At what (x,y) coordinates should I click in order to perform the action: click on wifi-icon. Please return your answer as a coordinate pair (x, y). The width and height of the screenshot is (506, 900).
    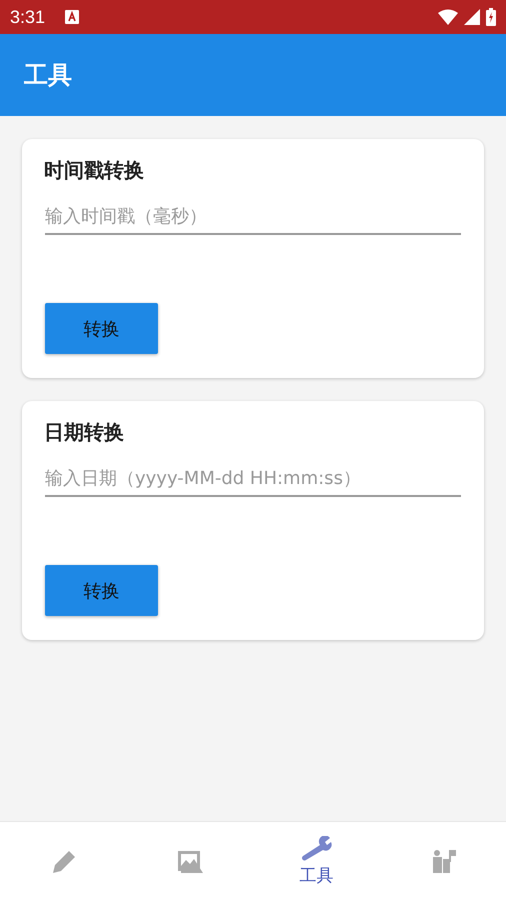
    Looking at the image, I should click on (448, 17).